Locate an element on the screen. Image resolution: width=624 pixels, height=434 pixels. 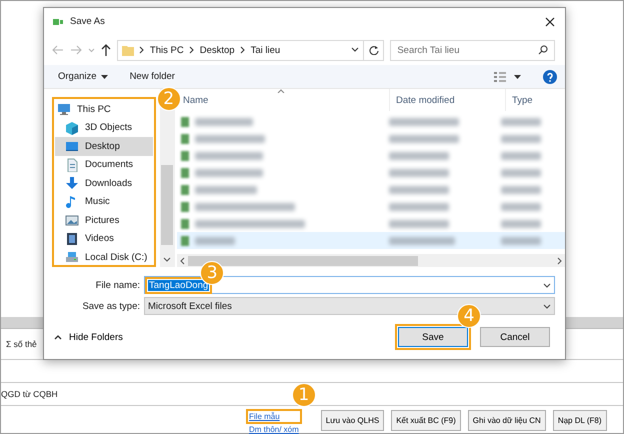
nav-item: Desktop is located at coordinates (104, 146).